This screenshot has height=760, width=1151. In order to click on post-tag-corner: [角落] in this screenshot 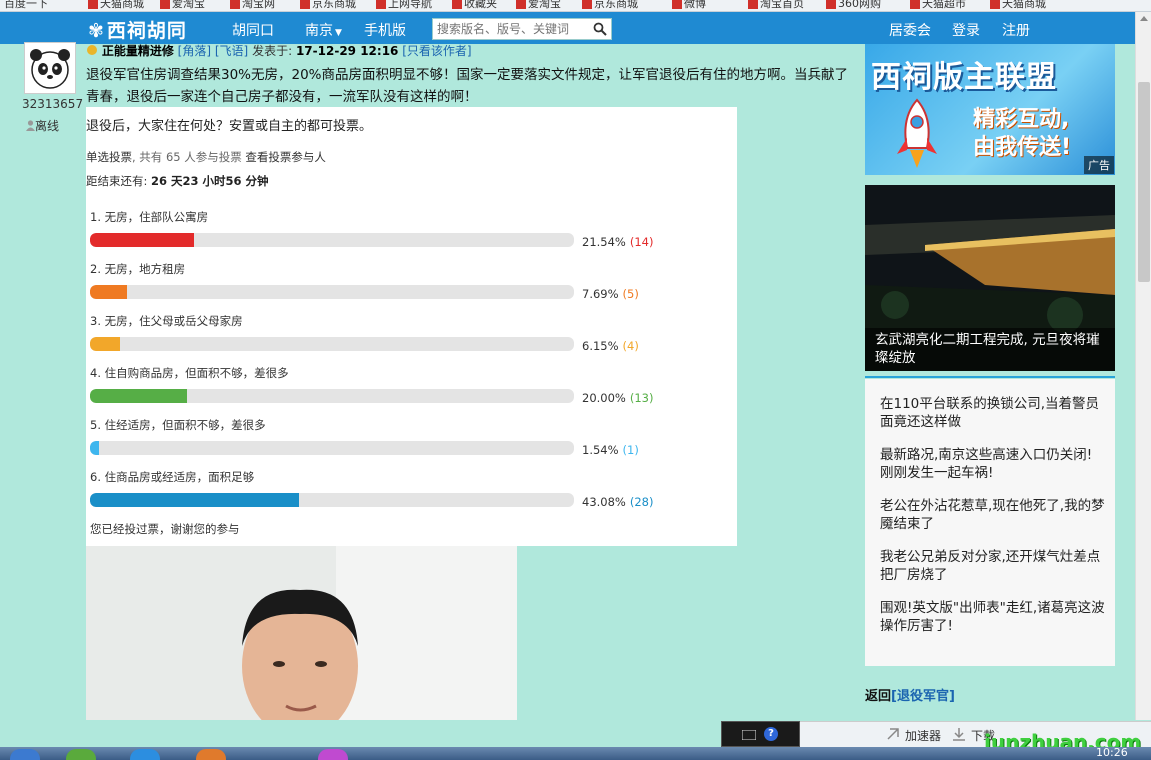, I will do `click(194, 51)`.